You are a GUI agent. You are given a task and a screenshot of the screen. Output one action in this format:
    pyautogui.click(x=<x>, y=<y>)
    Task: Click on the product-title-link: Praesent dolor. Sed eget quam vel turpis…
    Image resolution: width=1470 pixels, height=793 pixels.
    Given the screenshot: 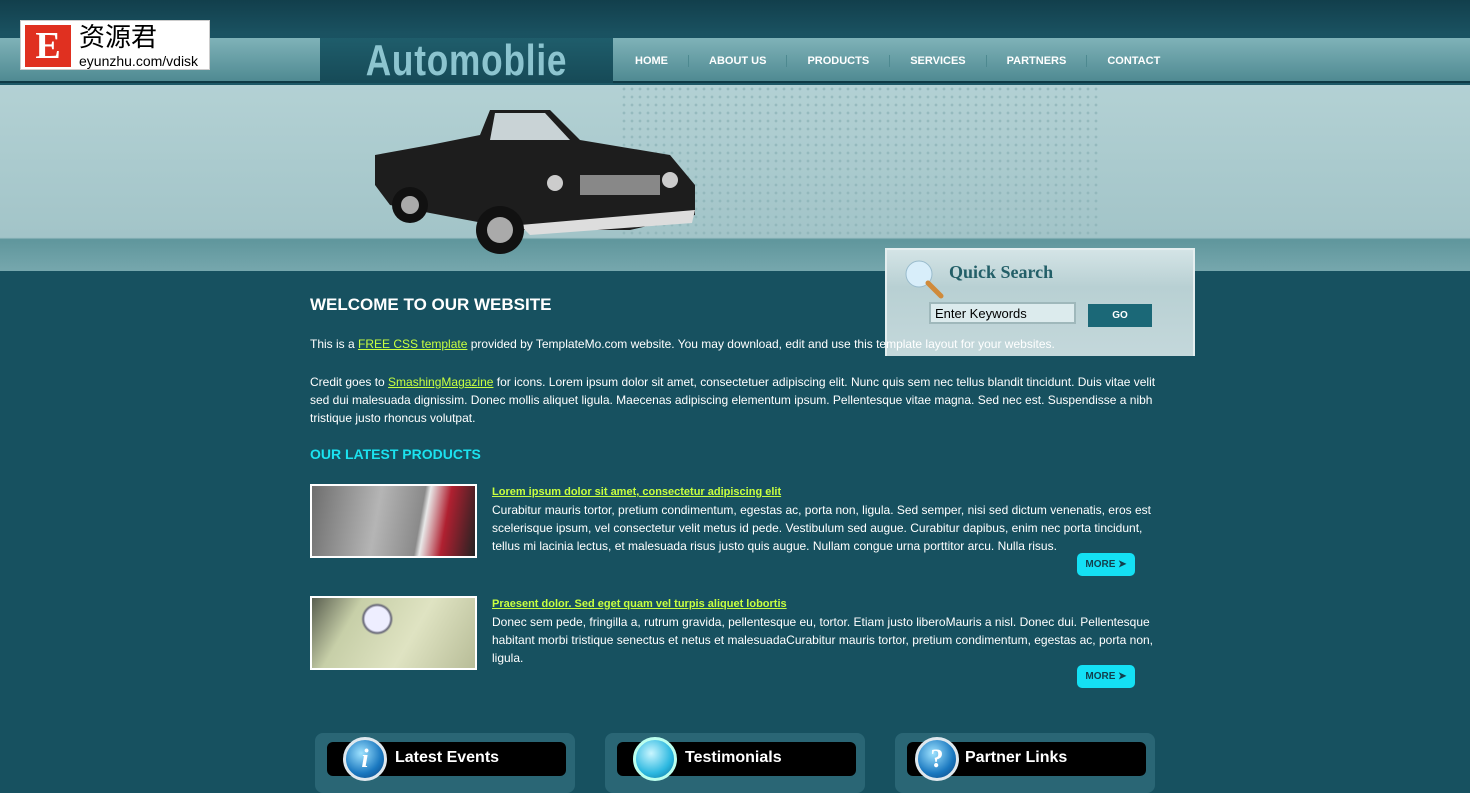 What is the action you would take?
    pyautogui.click(x=824, y=604)
    